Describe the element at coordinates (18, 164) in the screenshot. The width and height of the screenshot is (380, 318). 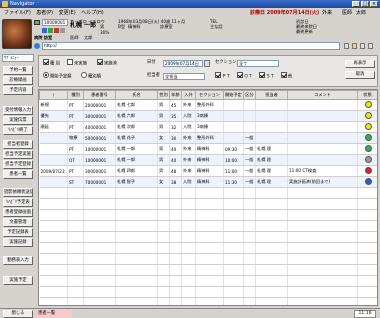
I see `sidebar-button-staff-schedule: 担当予定登録` at that location.